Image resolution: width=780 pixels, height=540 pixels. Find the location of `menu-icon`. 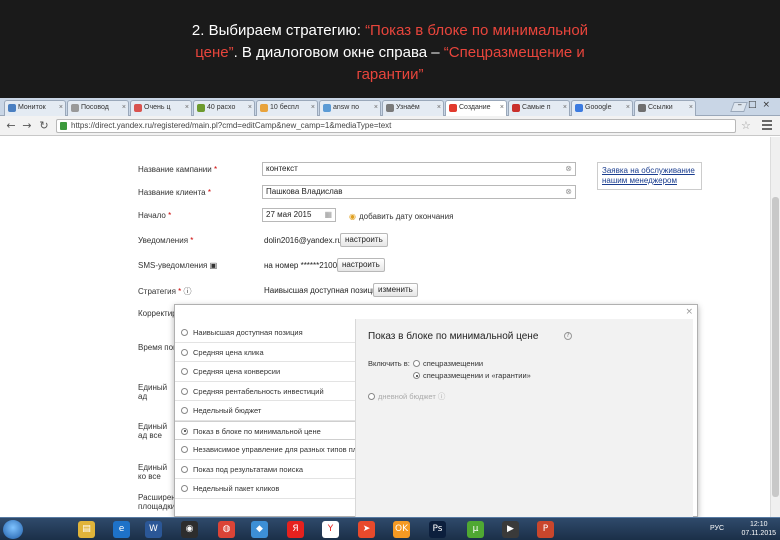

menu-icon is located at coordinates (767, 125).